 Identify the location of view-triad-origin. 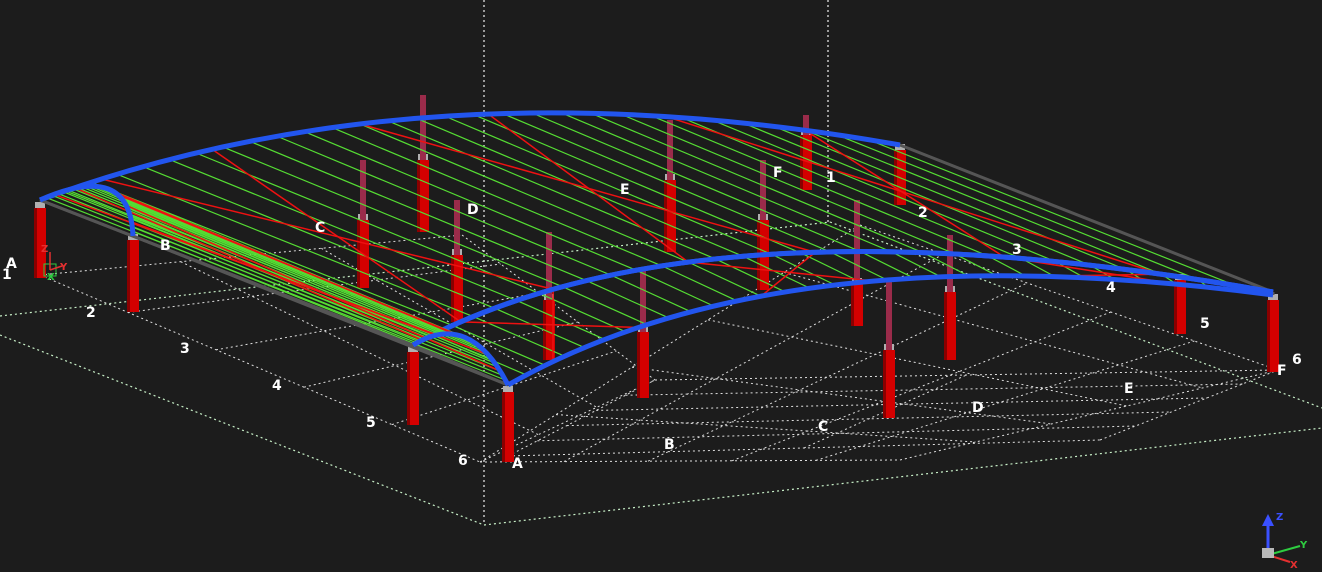
(1268, 553).